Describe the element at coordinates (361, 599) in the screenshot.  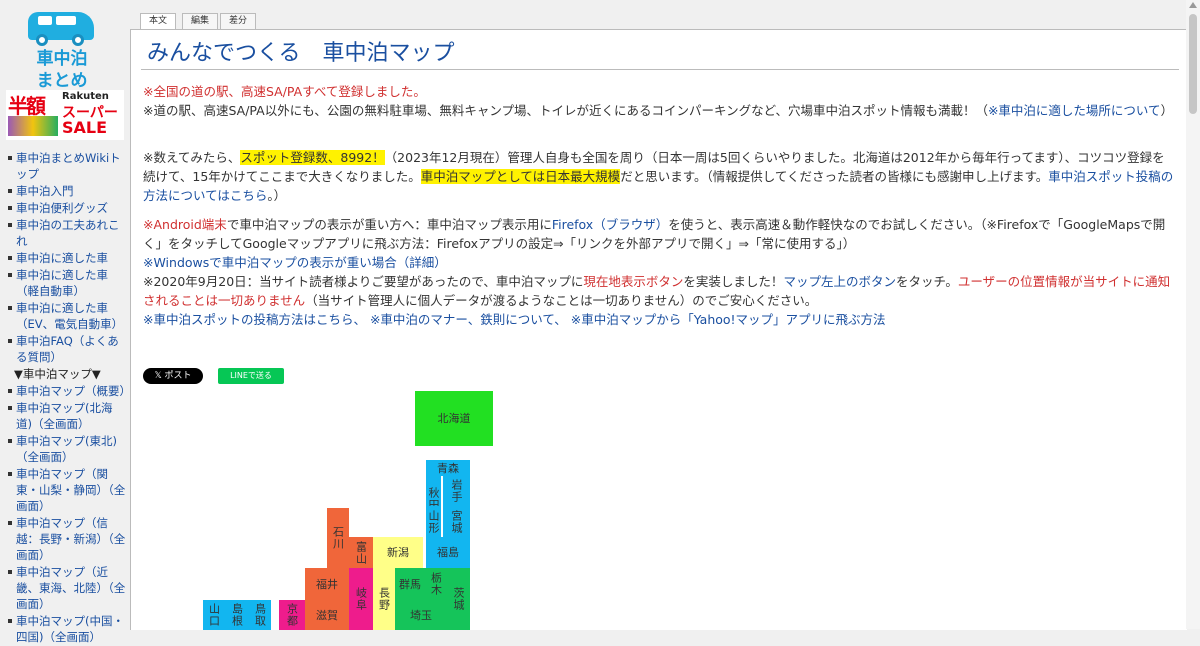
I see `prefecture-tile: 岐阜` at that location.